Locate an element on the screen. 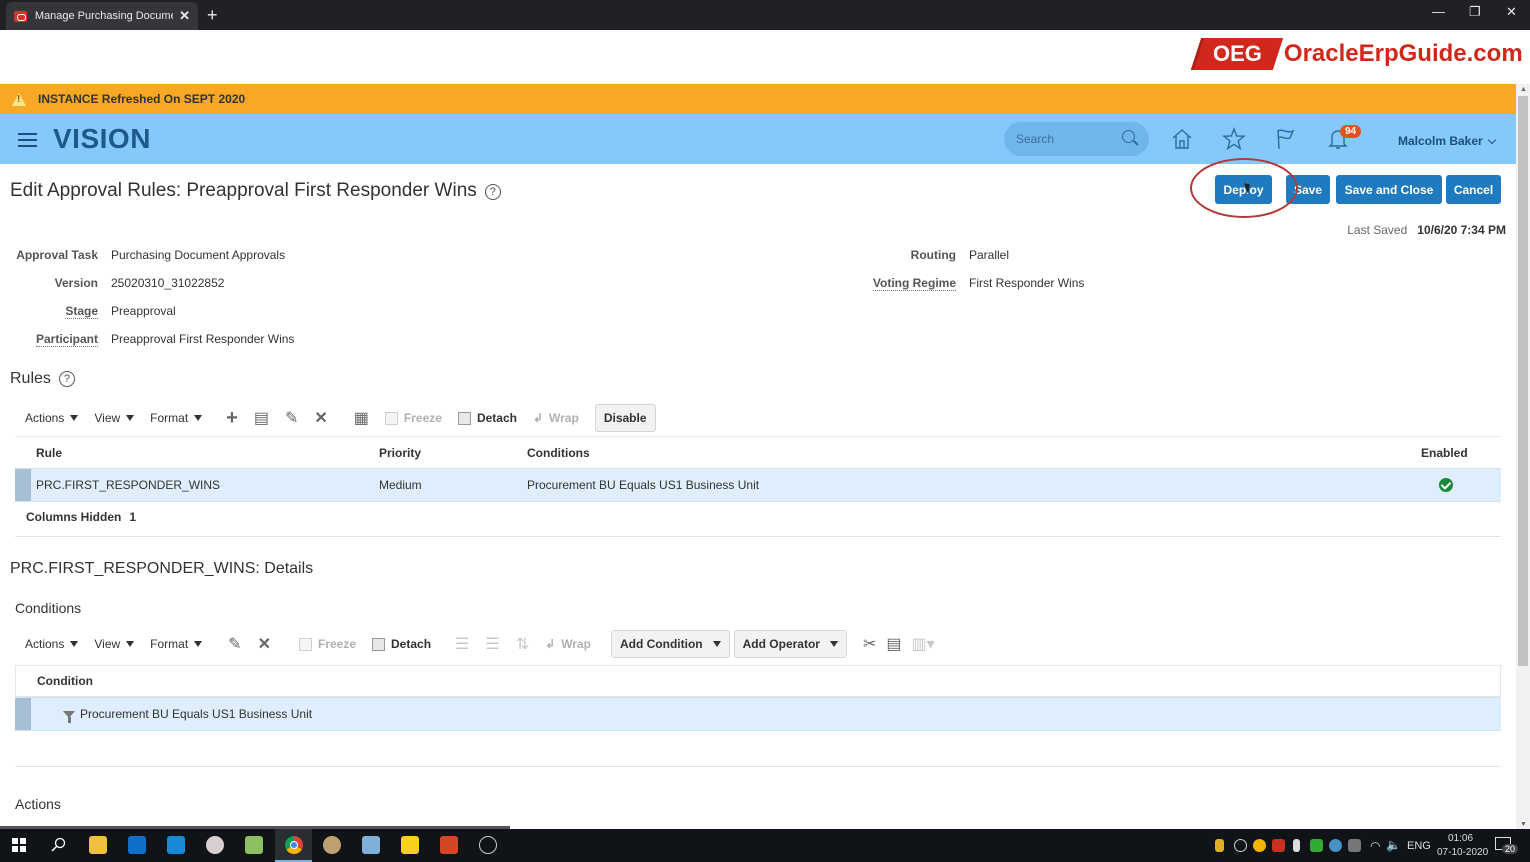 This screenshot has height=862, width=1530. favorites-star-icon is located at coordinates (1234, 139).